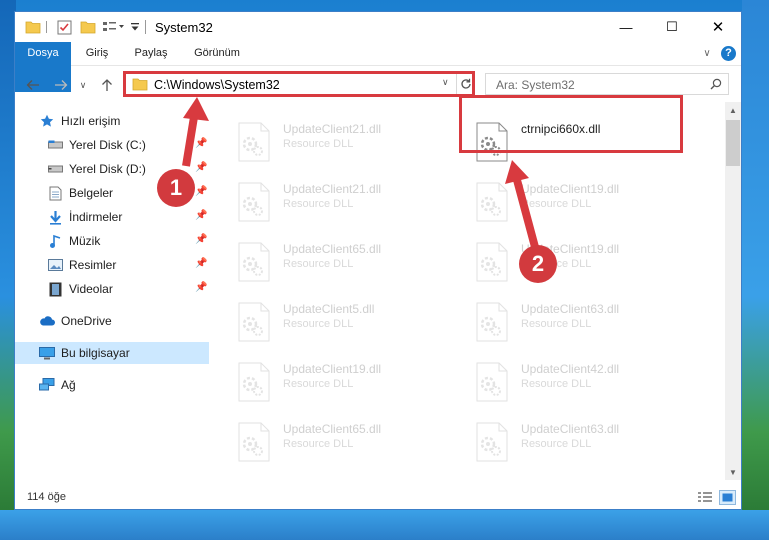  I want to click on download-icon, so click(55, 217).